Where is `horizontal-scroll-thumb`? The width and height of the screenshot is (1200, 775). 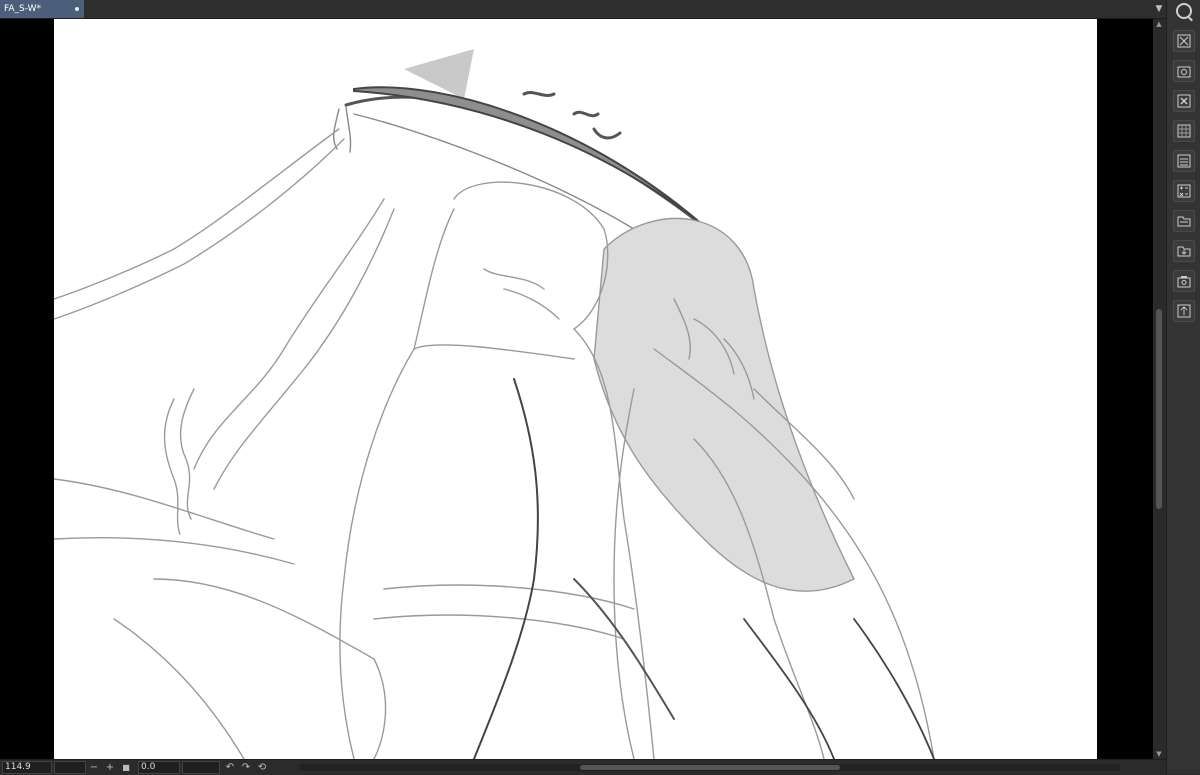 horizontal-scroll-thumb is located at coordinates (710, 767).